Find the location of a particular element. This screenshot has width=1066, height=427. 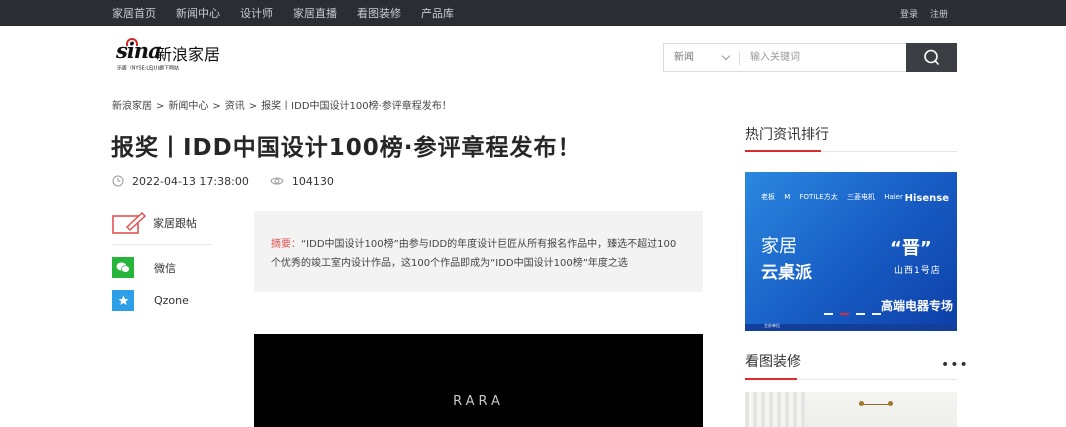

logo-subtitle: 乐居（NYSE:LEJU)旗下网站 is located at coordinates (148, 68).